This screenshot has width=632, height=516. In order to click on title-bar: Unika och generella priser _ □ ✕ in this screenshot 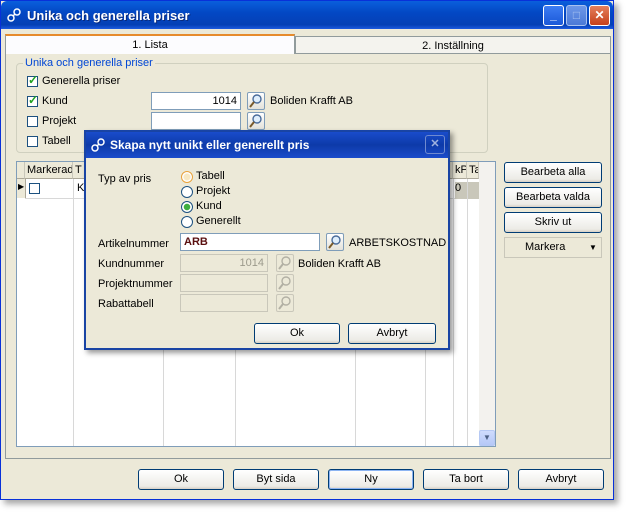, I will do `click(307, 15)`.